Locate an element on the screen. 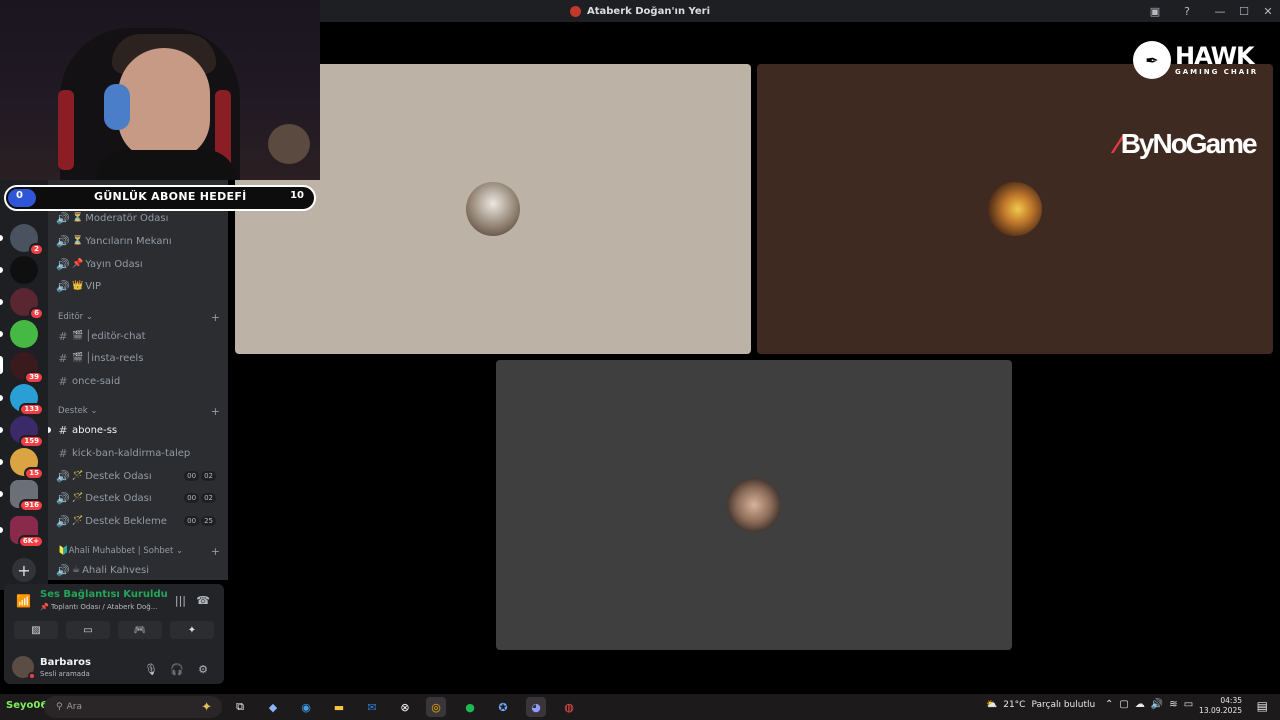  discord-icon: ◕ is located at coordinates (536, 707).